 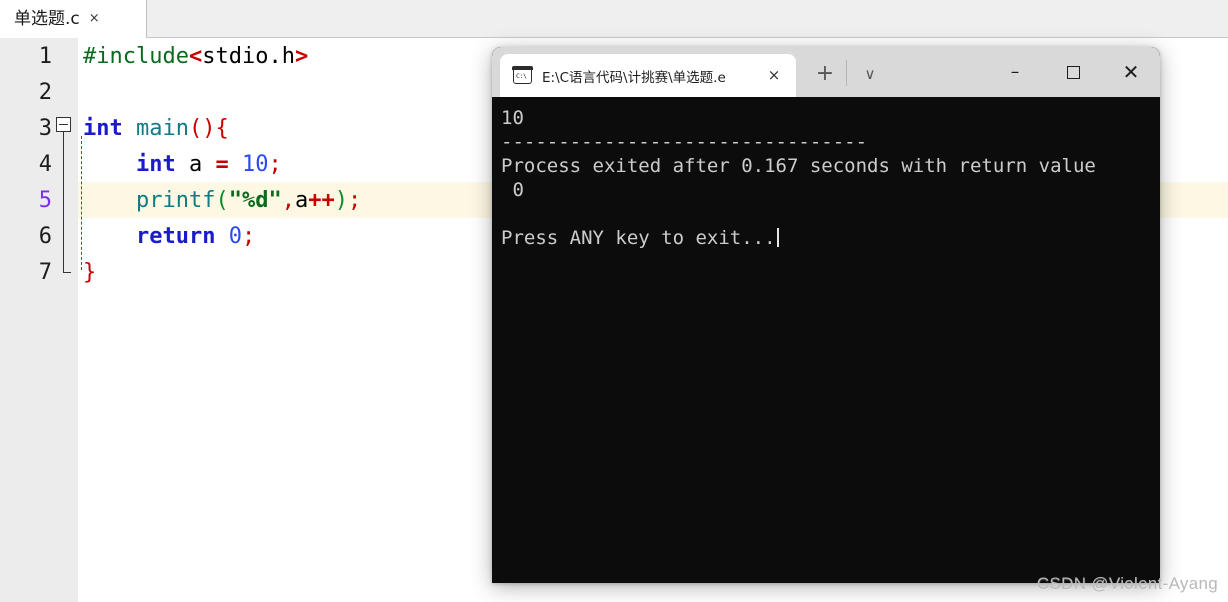 I want to click on code-token: >, so click(x=301, y=56).